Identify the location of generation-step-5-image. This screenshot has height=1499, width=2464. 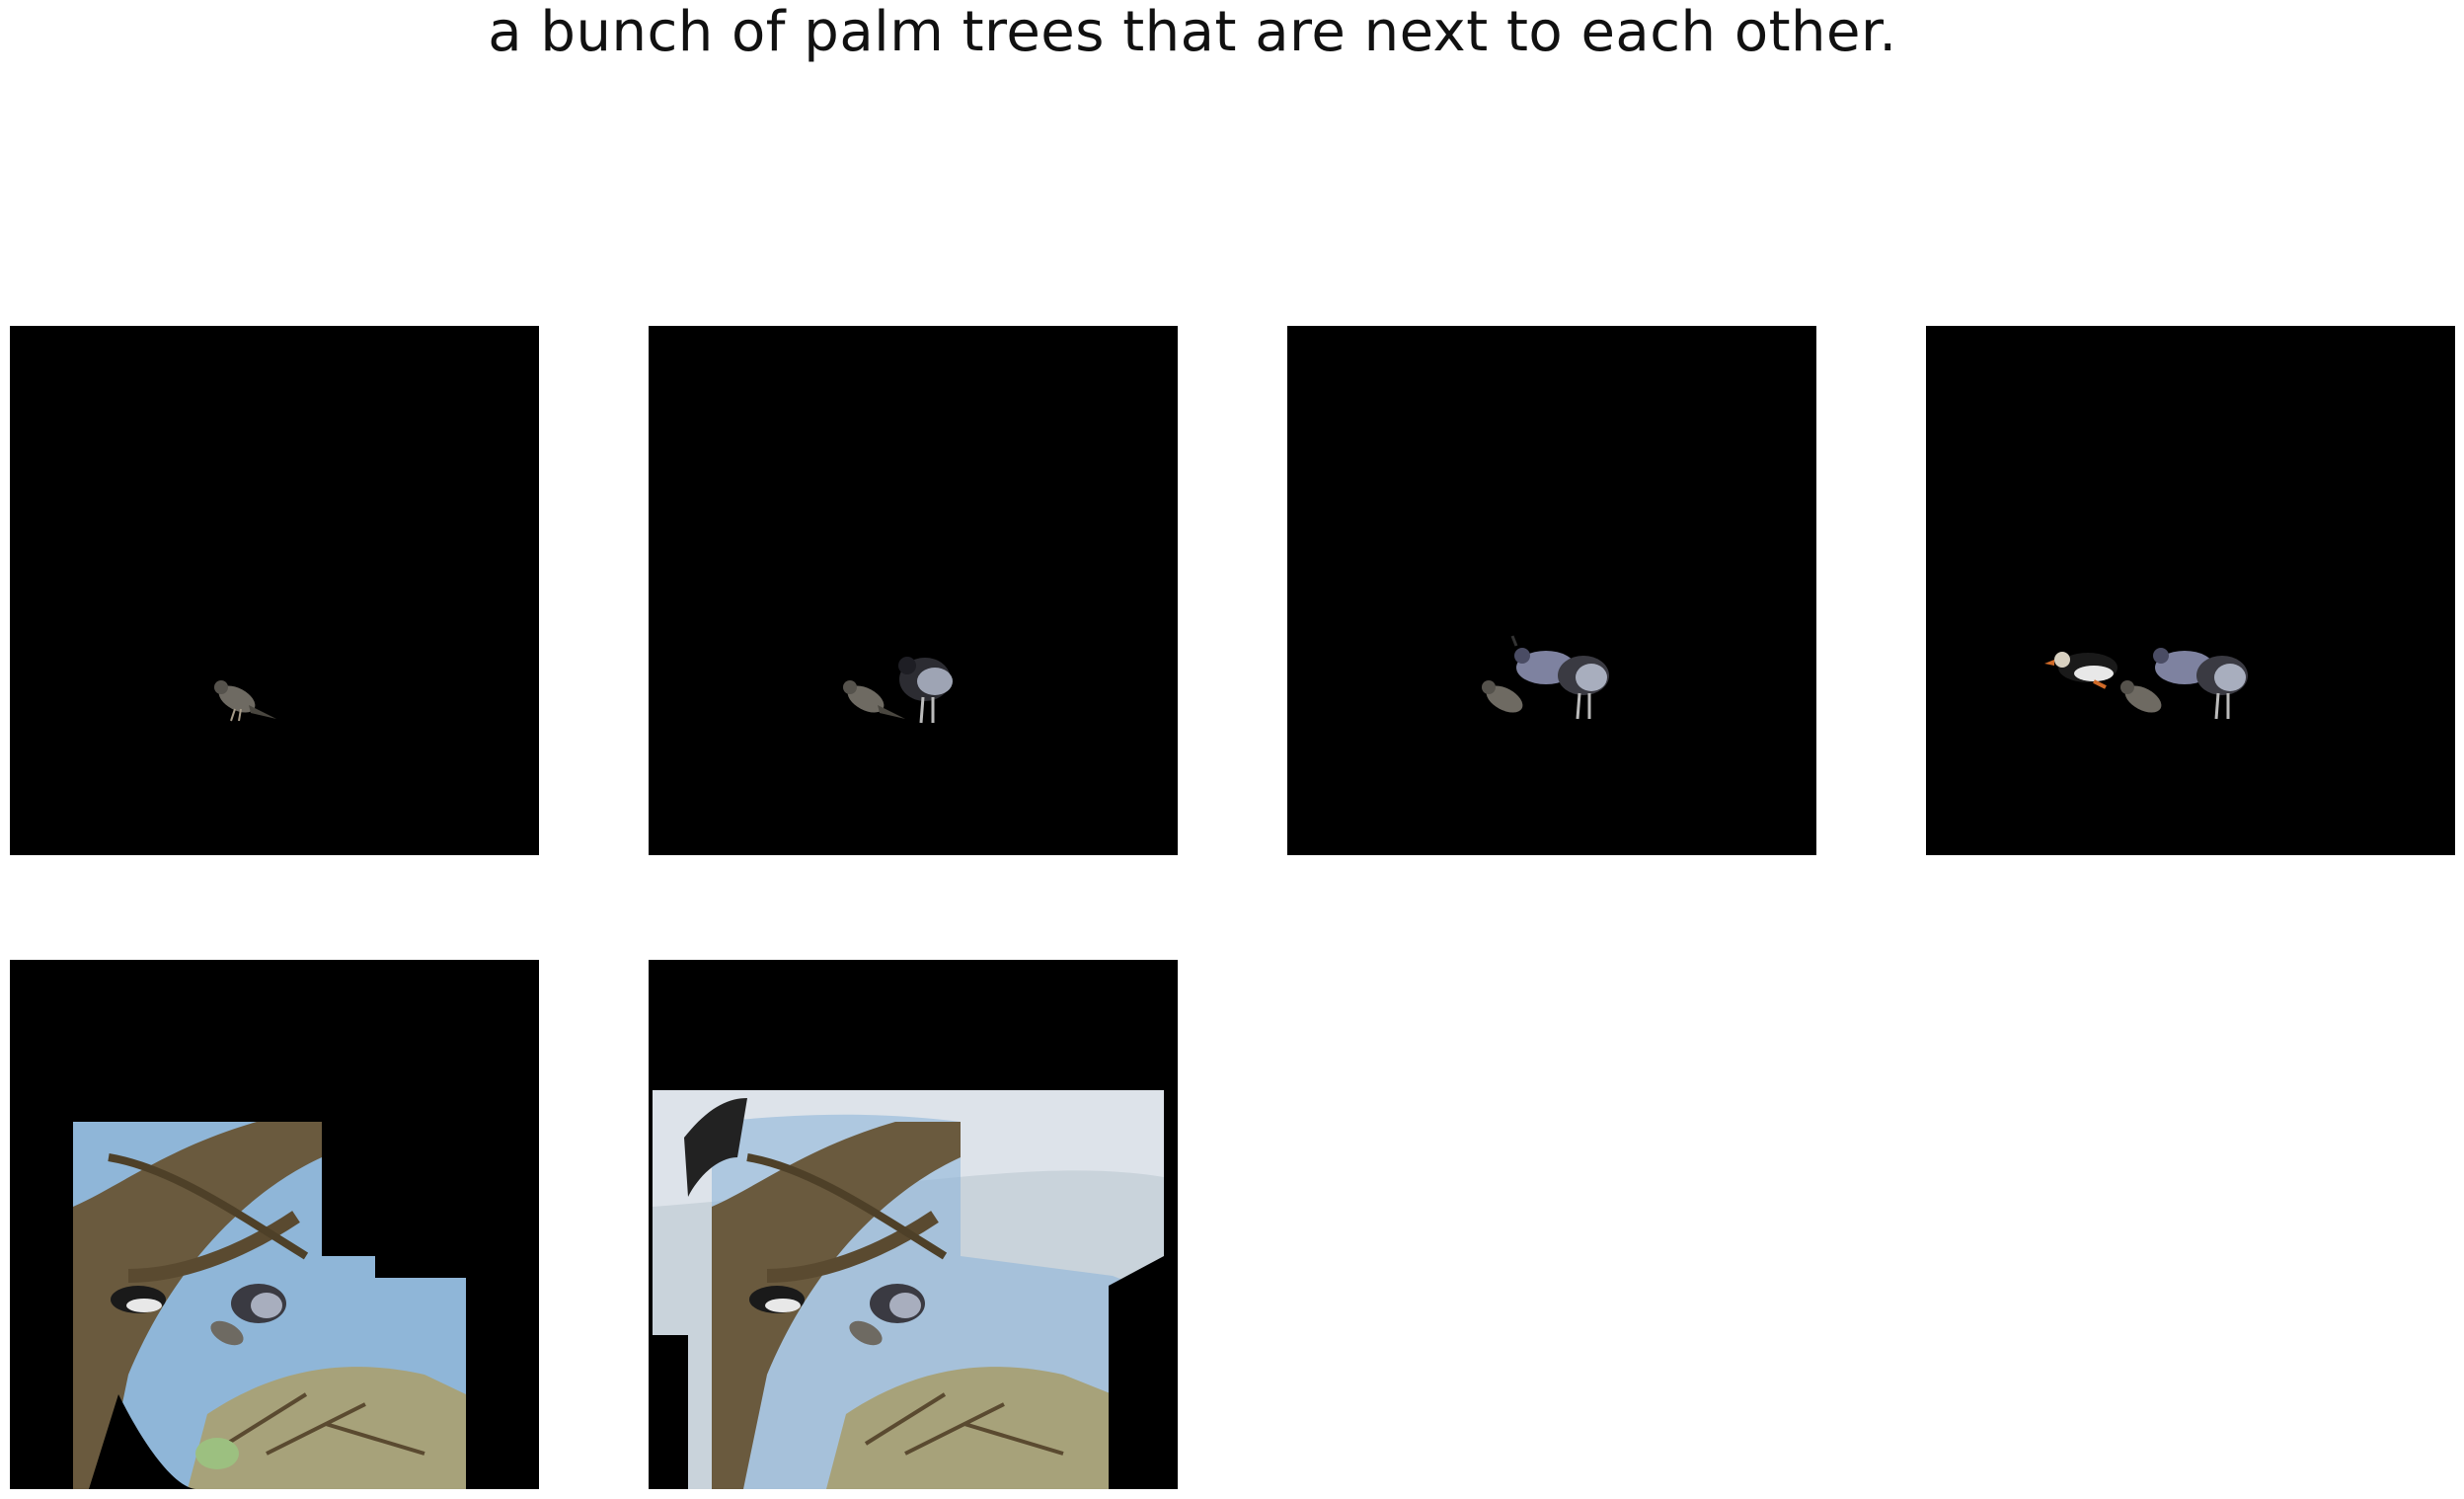
(274, 1224).